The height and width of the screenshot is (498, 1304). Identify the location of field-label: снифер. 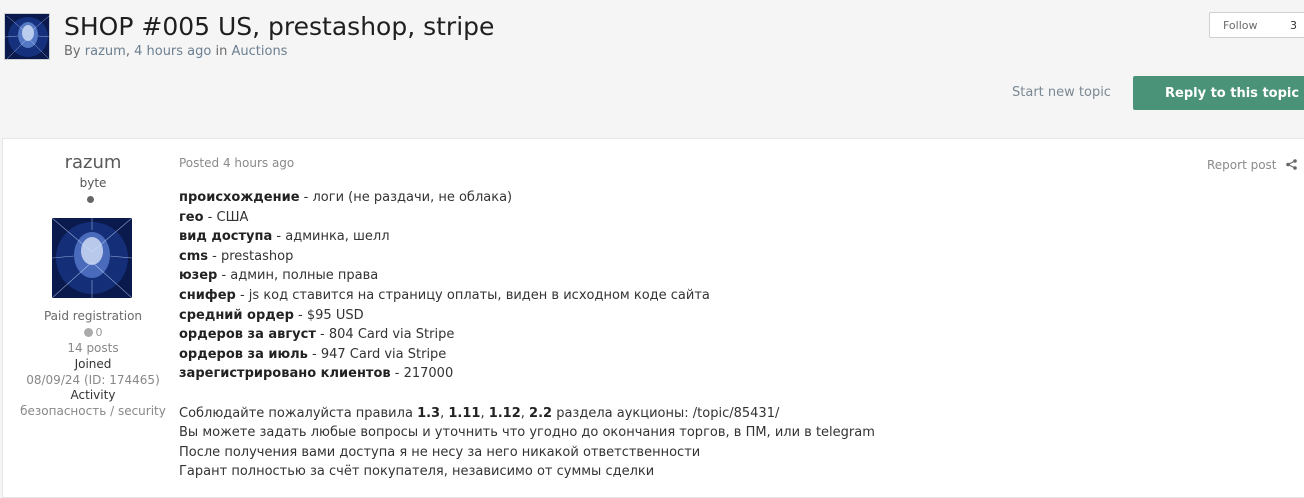
(207, 295).